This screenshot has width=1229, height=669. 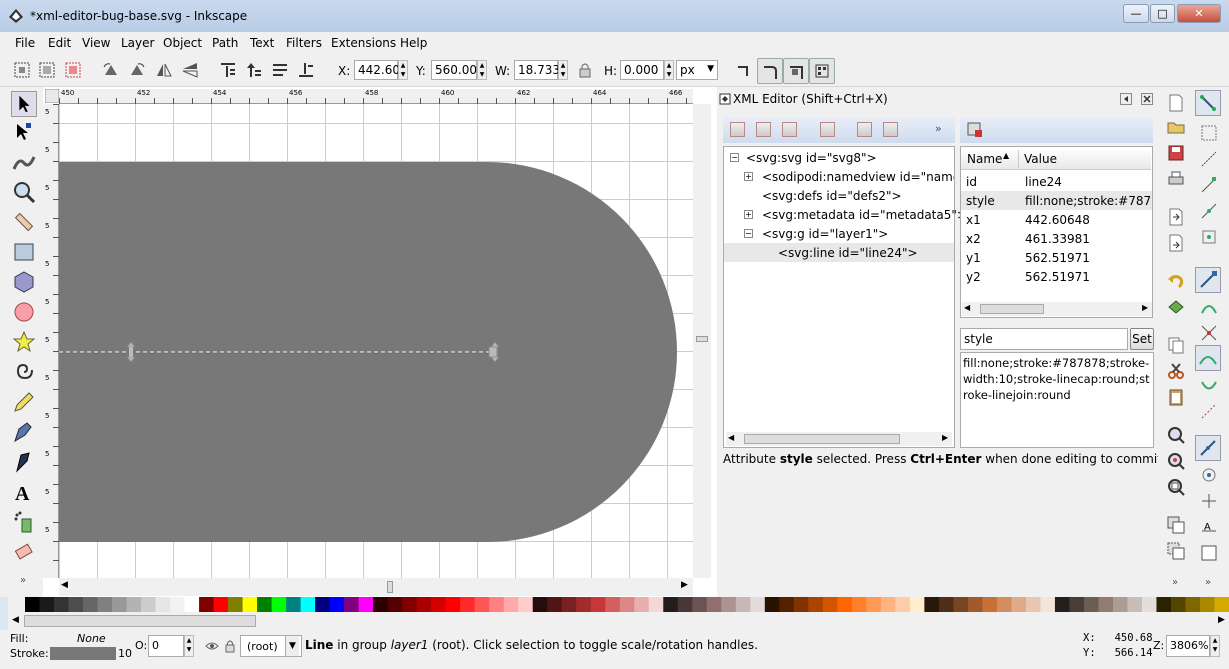 I want to click on x-input: 442.606, so click(x=381, y=70).